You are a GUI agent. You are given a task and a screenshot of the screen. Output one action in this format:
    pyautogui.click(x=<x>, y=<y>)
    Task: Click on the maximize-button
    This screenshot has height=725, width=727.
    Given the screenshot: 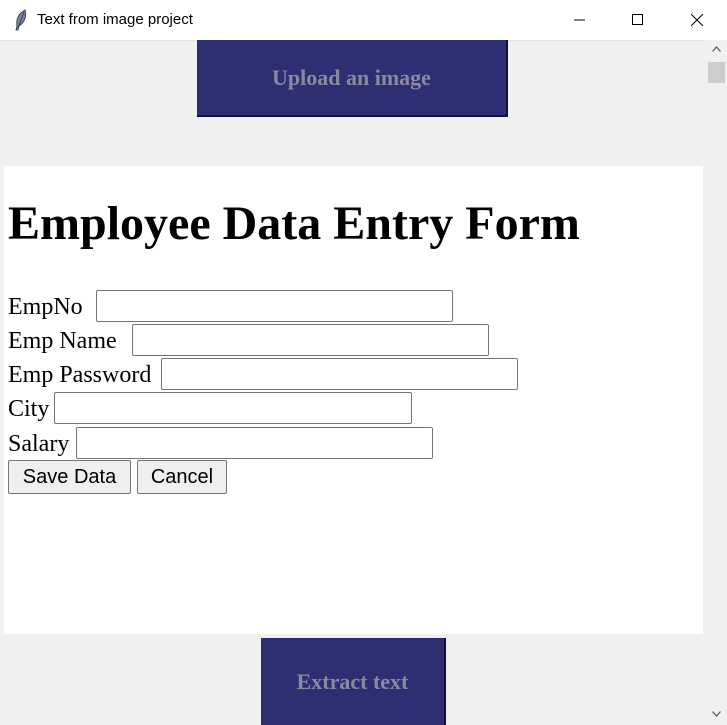 What is the action you would take?
    pyautogui.click(x=638, y=20)
    